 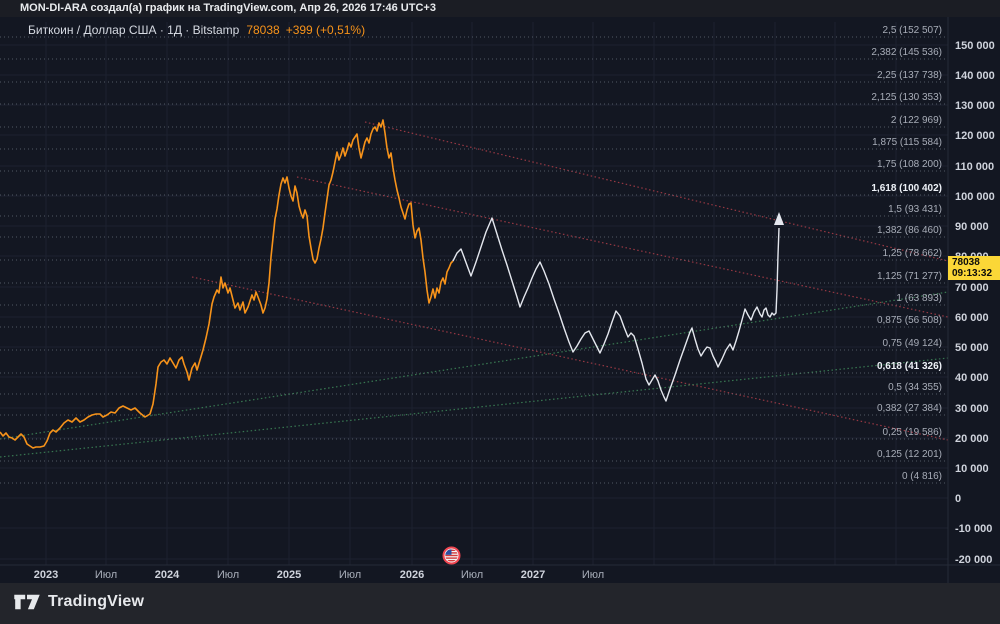 I want to click on fib-level-label: 1,25 (78 662), so click(x=913, y=253).